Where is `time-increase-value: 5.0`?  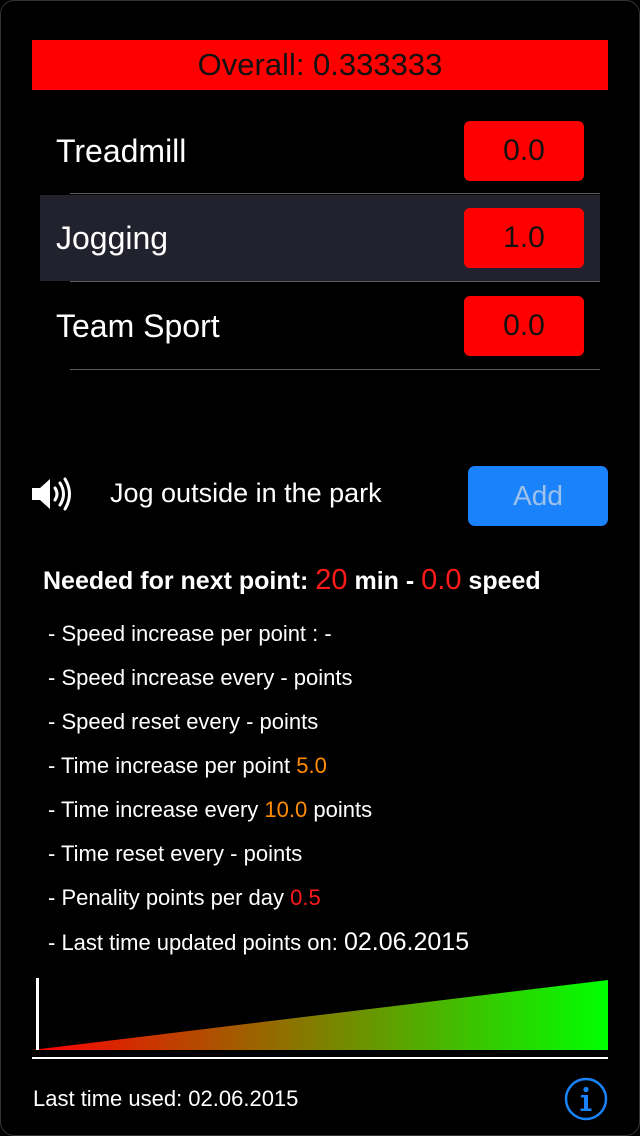 time-increase-value: 5.0 is located at coordinates (311, 765).